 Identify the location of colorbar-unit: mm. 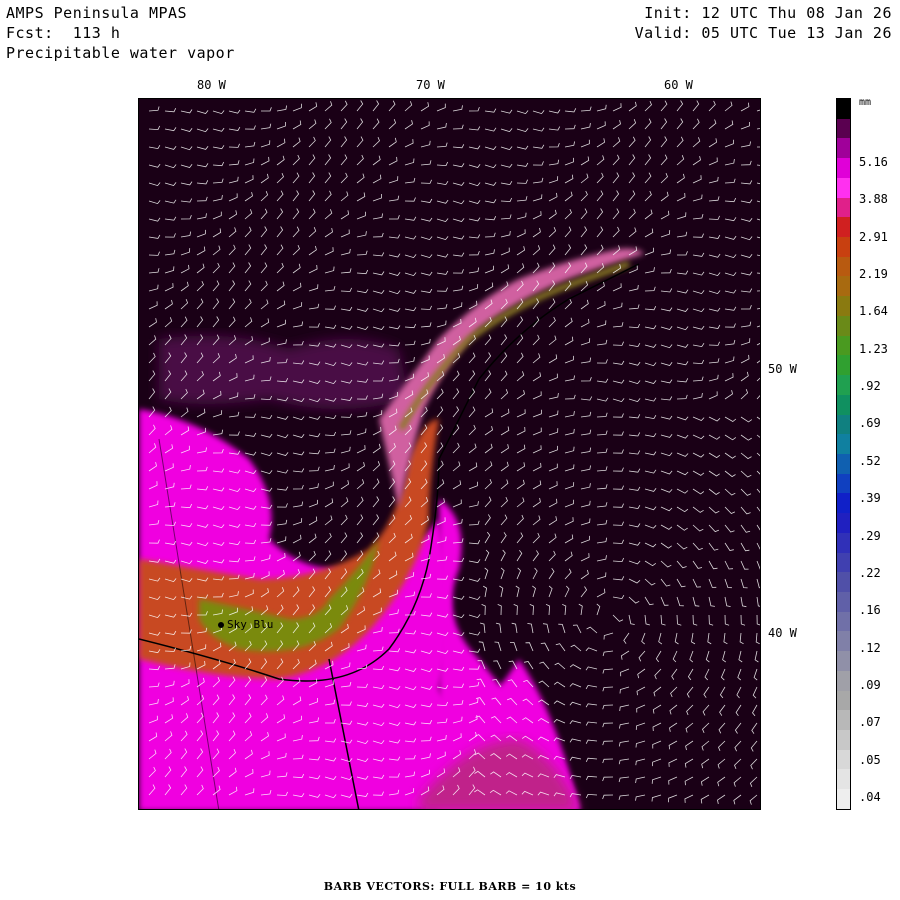
(865, 102).